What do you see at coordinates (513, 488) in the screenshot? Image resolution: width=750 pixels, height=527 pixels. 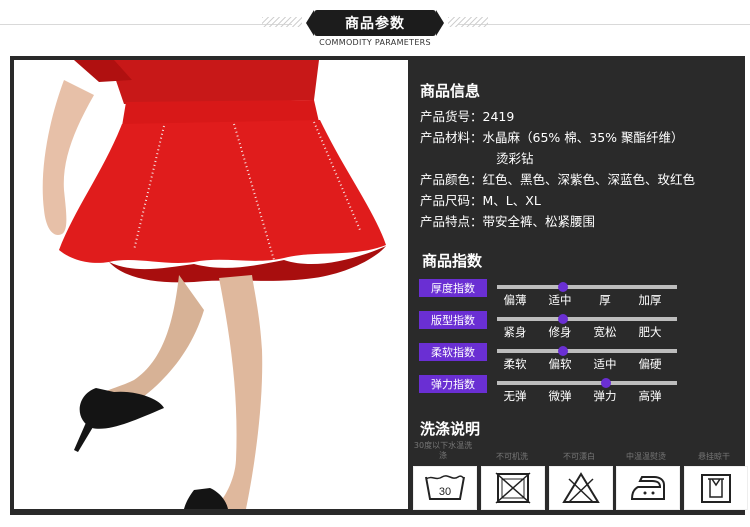 I see `no-machine-wash-icon` at bounding box center [513, 488].